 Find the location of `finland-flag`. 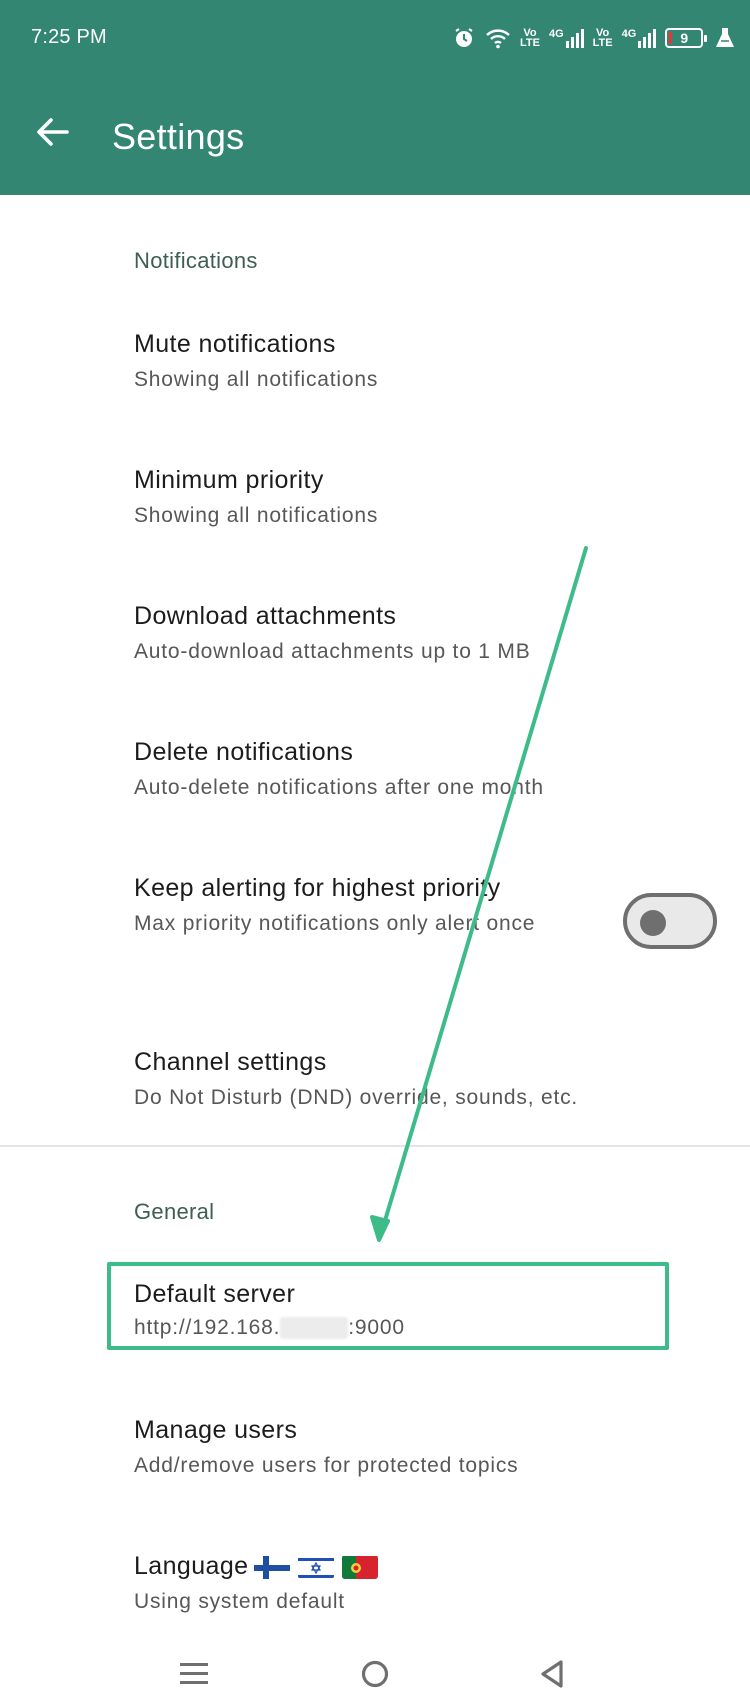

finland-flag is located at coordinates (272, 1567).